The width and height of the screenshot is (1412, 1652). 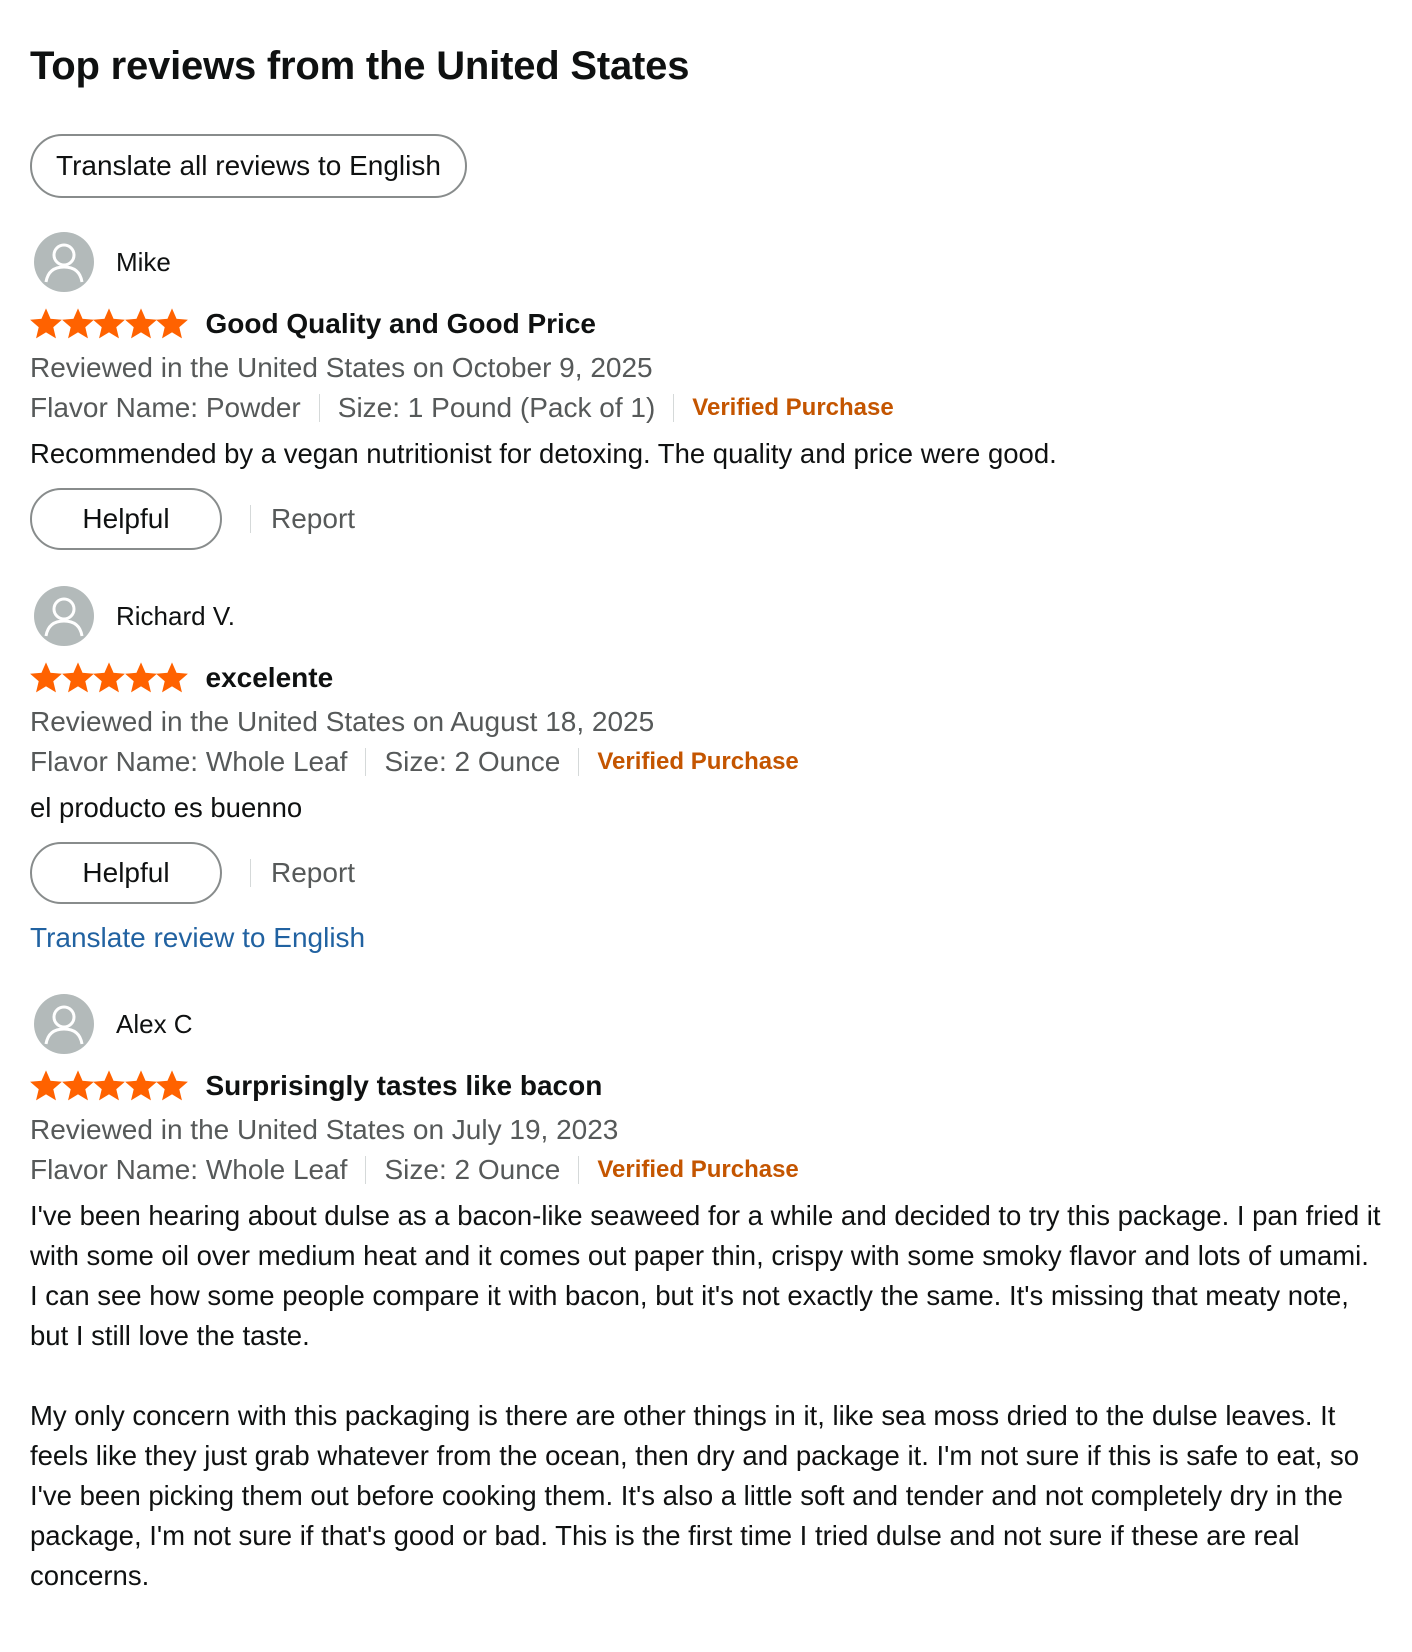 I want to click on page-title: Top reviews from the United States, so click(x=360, y=66).